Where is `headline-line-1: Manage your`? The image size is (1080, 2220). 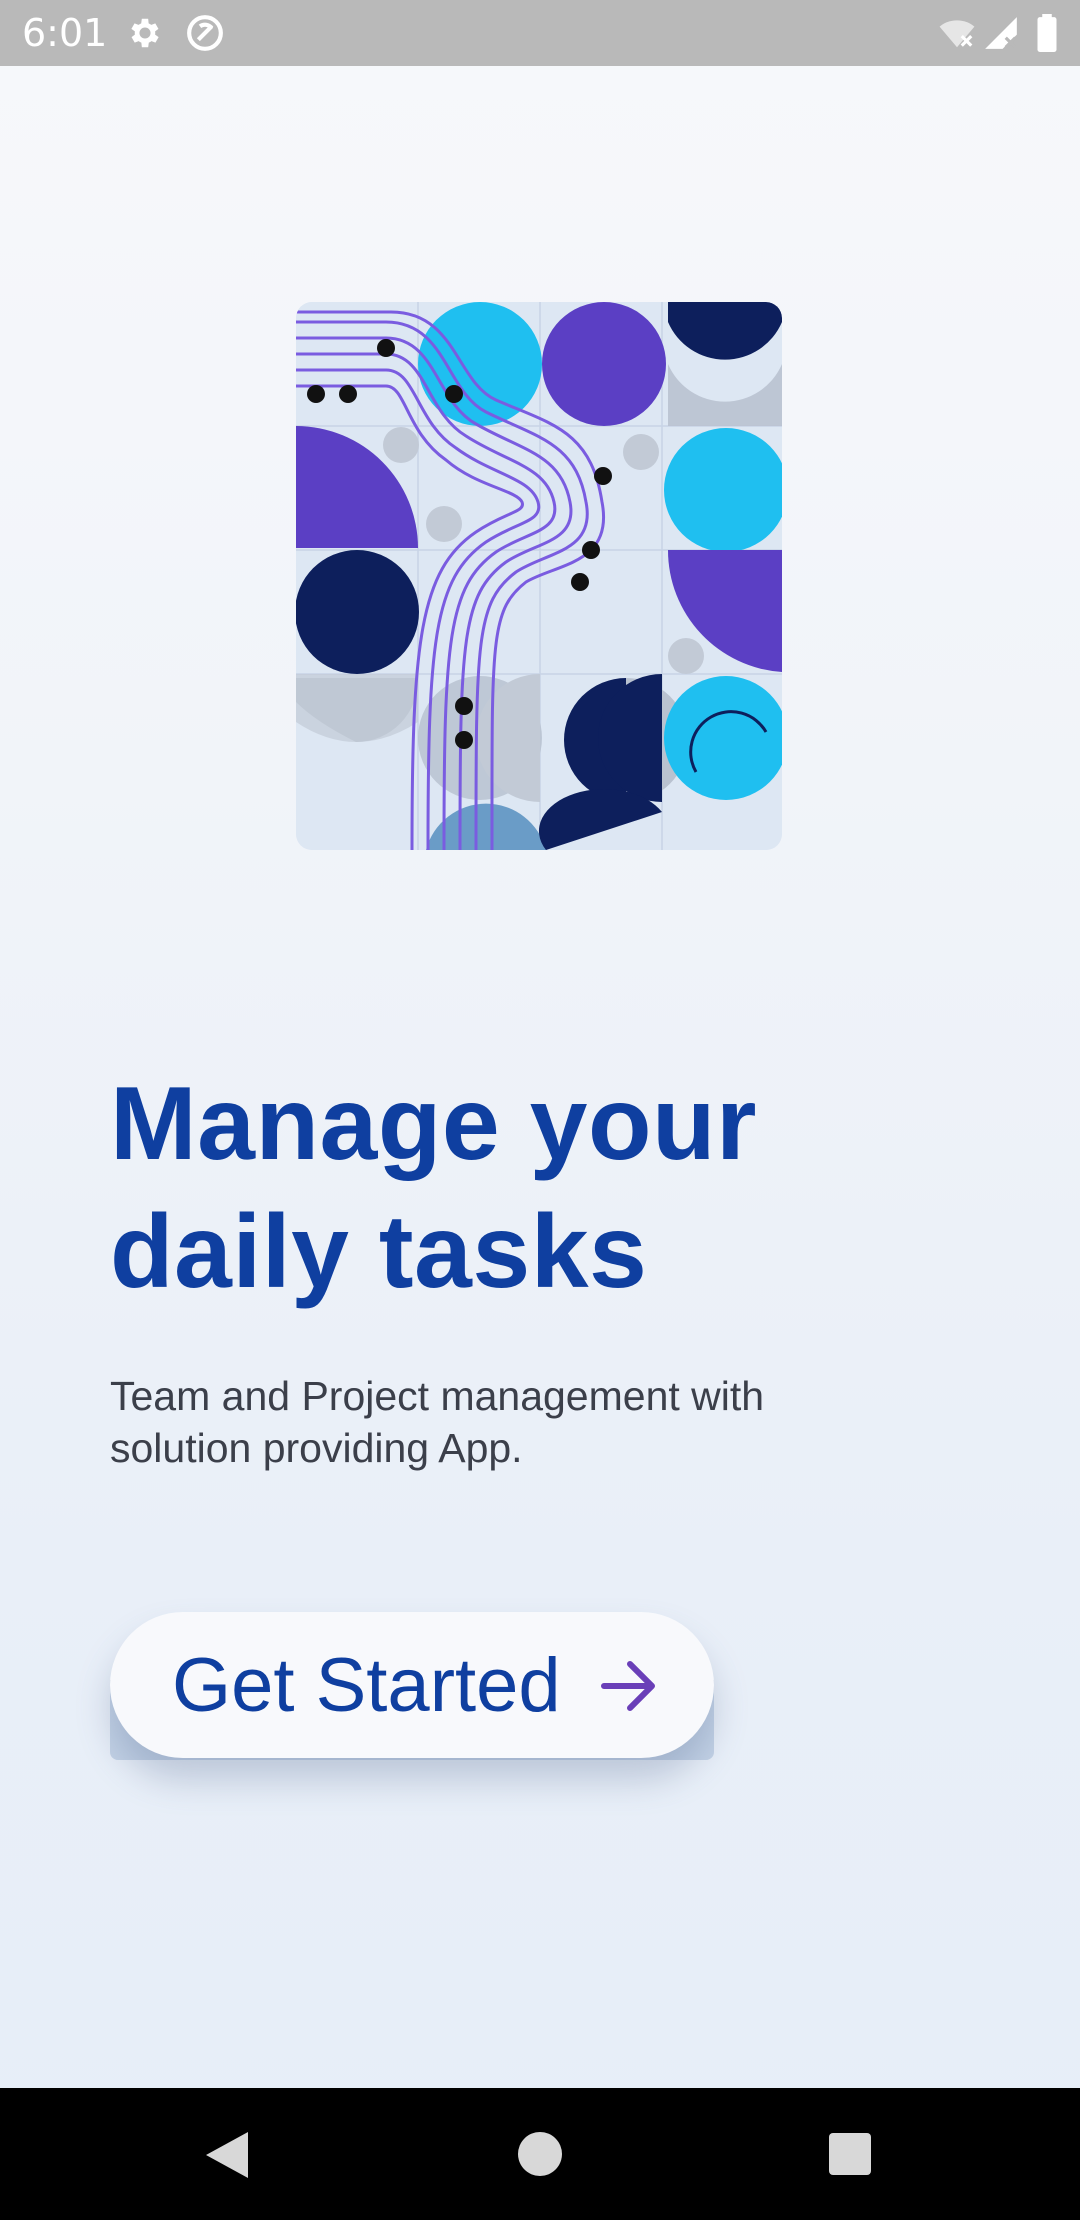
headline-line-1: Manage your is located at coordinates (433, 1124).